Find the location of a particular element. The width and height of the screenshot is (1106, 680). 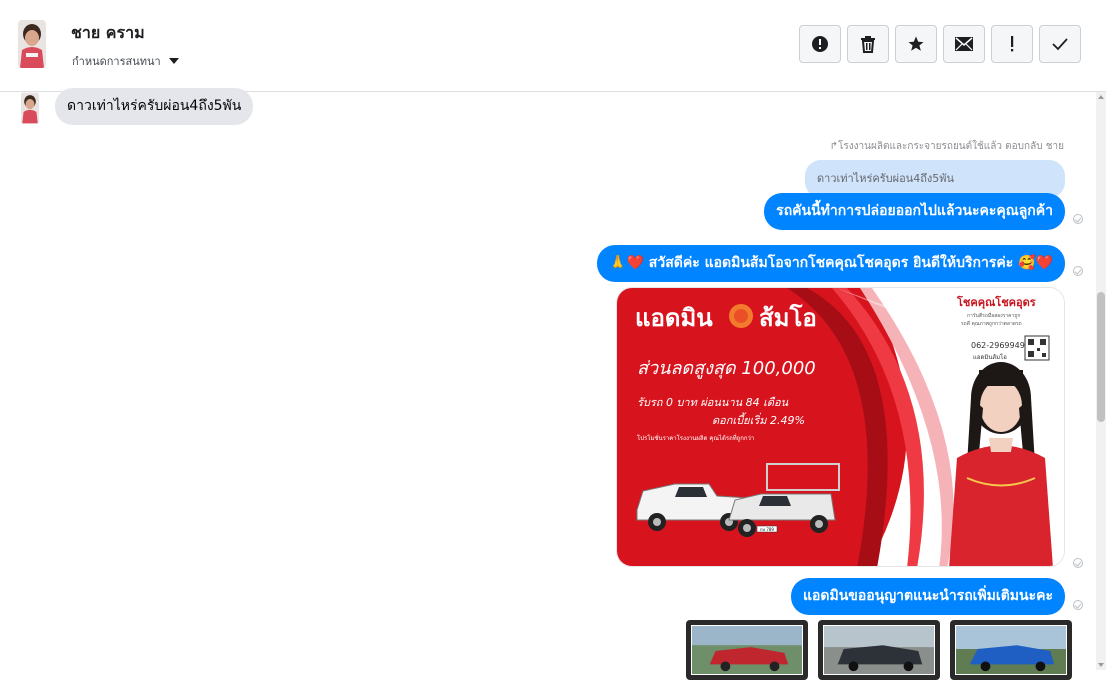

incoming-message: ดาวเท่าไหร่ครับผ่อน4ถึง5พัน is located at coordinates (154, 106).